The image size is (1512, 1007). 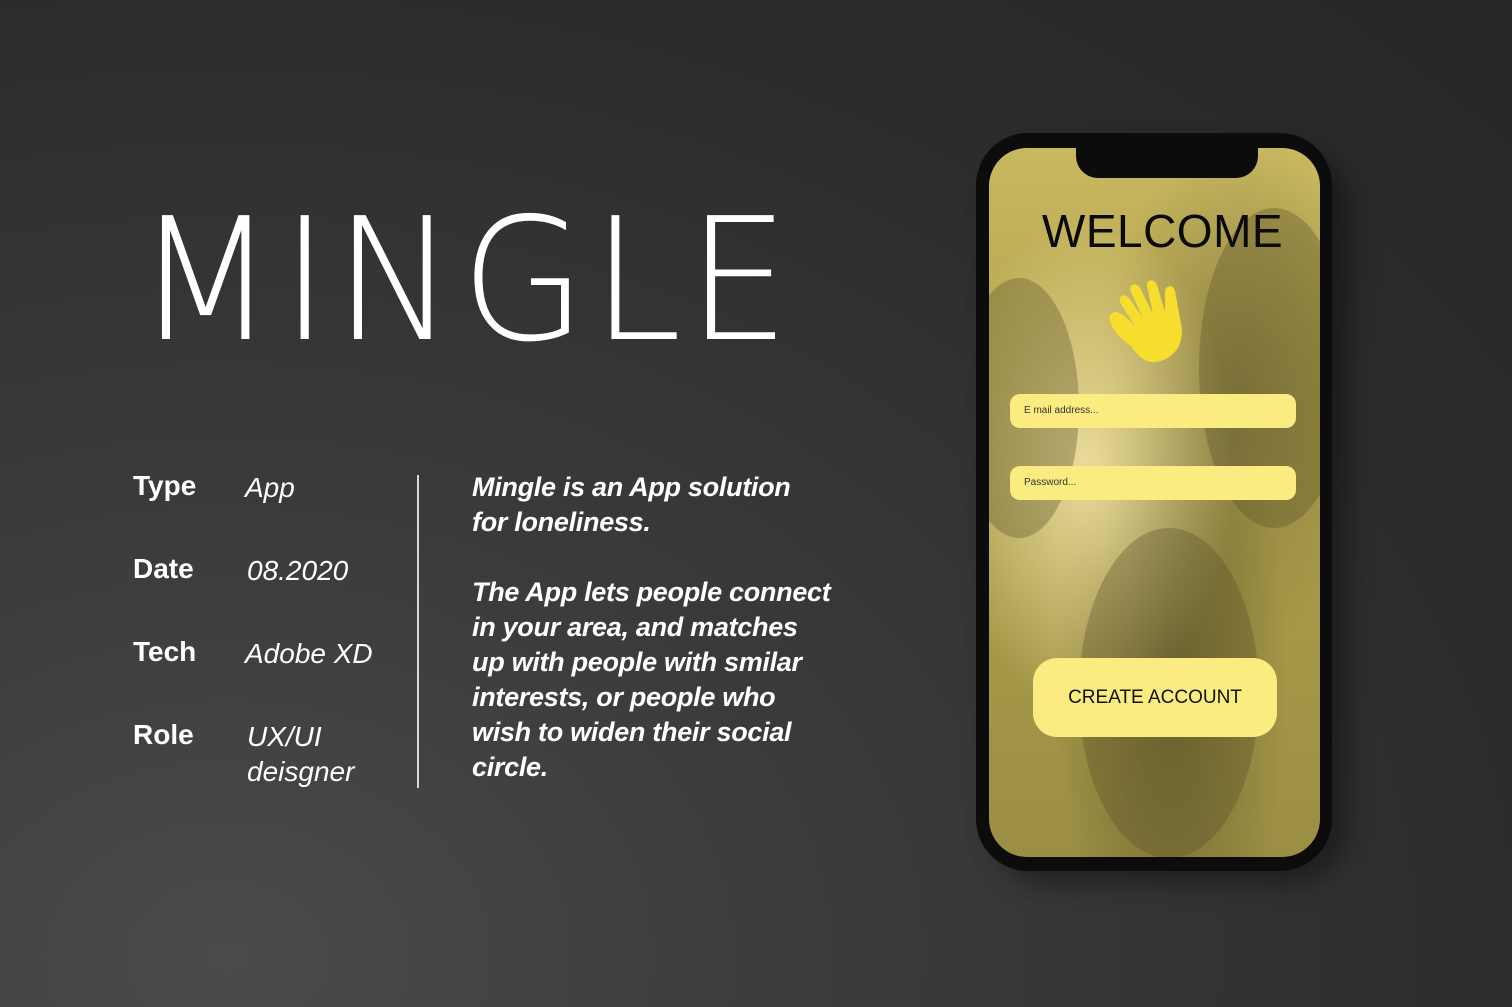 I want to click on meta-value-type: App, so click(x=270, y=487).